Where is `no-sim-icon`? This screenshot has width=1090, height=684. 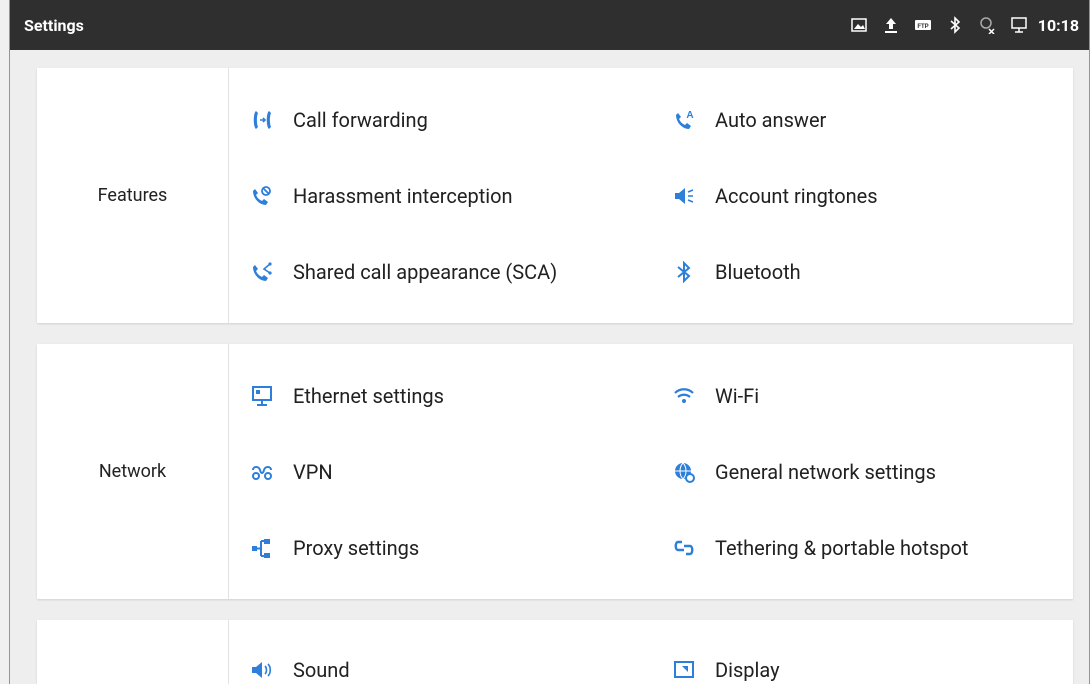 no-sim-icon is located at coordinates (987, 25).